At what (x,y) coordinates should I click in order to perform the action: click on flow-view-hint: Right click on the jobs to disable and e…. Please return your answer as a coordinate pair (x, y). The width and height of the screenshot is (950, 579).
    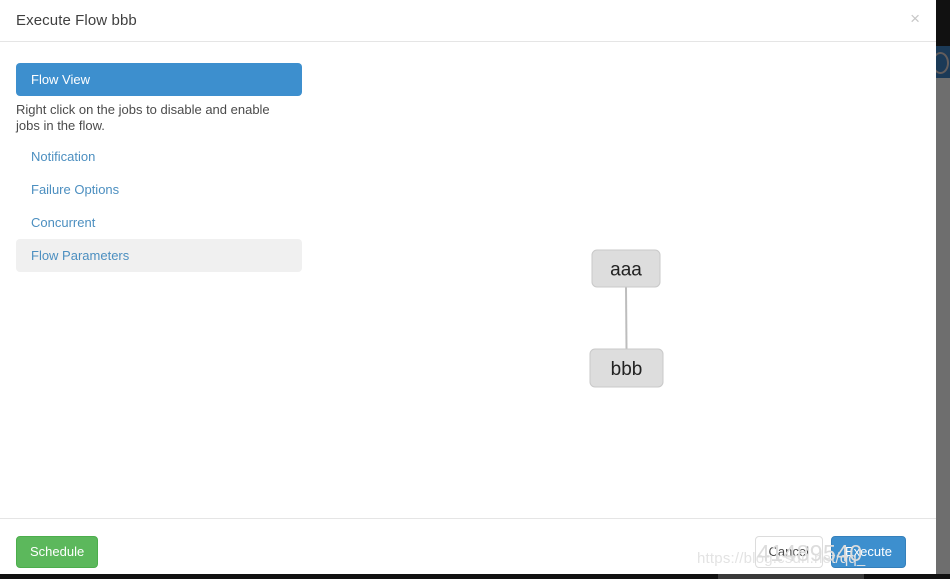
    Looking at the image, I should click on (143, 117).